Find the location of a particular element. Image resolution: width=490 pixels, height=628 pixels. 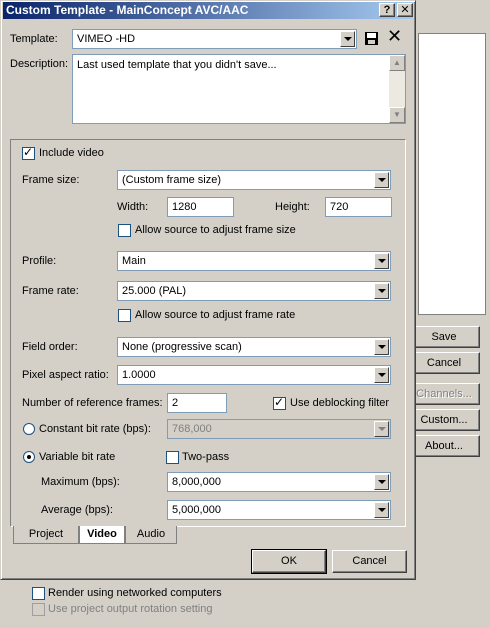

allow-frame-size-checkbox is located at coordinates (124, 230).